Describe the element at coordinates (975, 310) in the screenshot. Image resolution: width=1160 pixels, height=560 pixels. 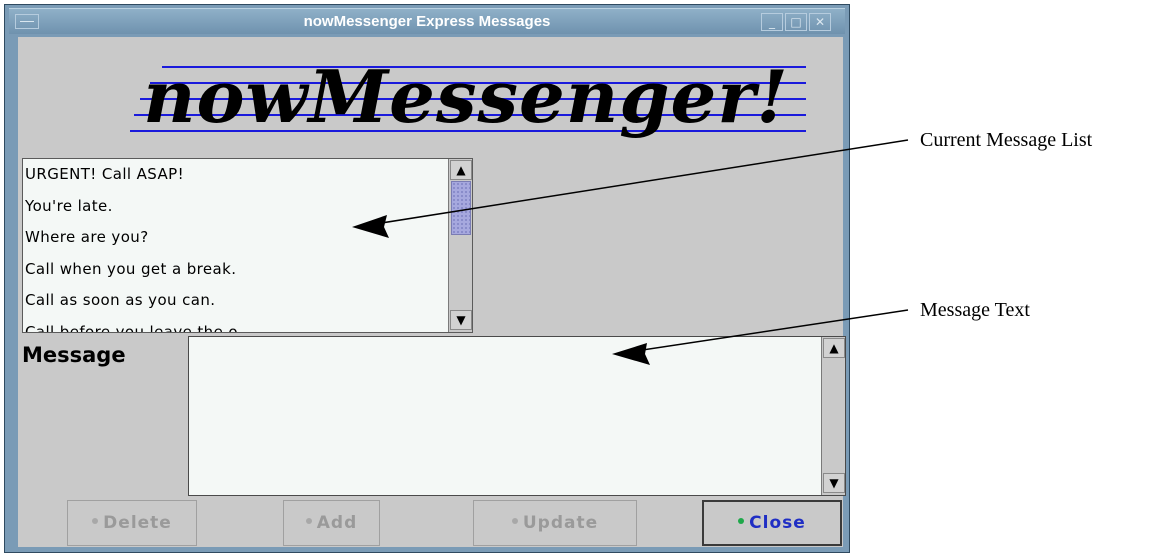
I see `callout-message-text: Message Text` at that location.